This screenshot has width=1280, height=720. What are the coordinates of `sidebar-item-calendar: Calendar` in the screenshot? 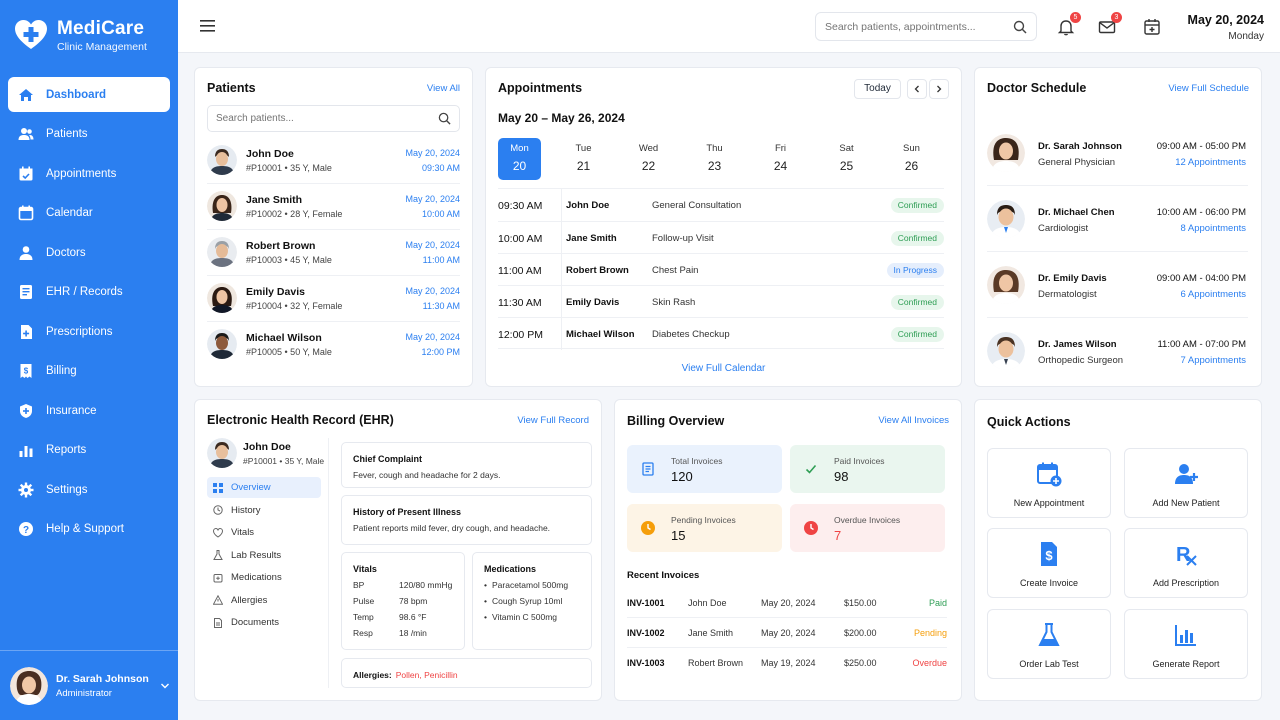 It's located at (89, 213).